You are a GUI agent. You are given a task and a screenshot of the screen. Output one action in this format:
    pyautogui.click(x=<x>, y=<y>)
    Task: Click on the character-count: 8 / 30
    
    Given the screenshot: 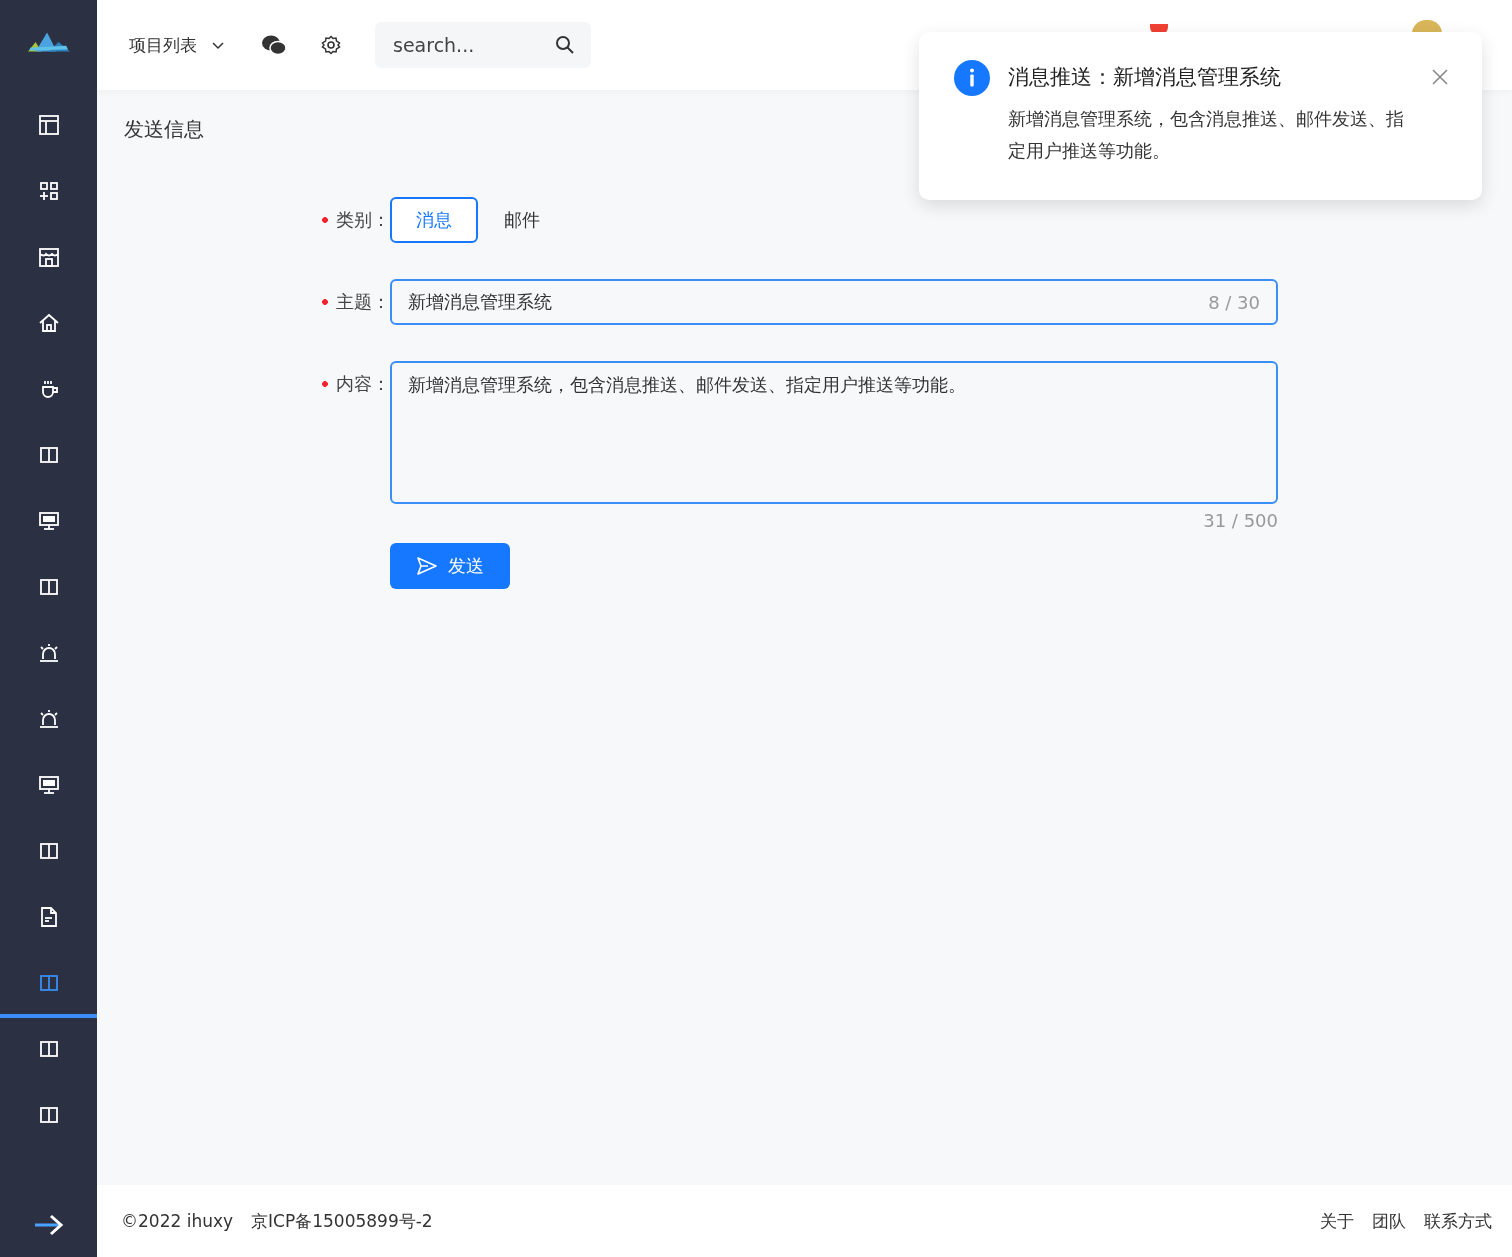 What is the action you would take?
    pyautogui.click(x=1234, y=302)
    